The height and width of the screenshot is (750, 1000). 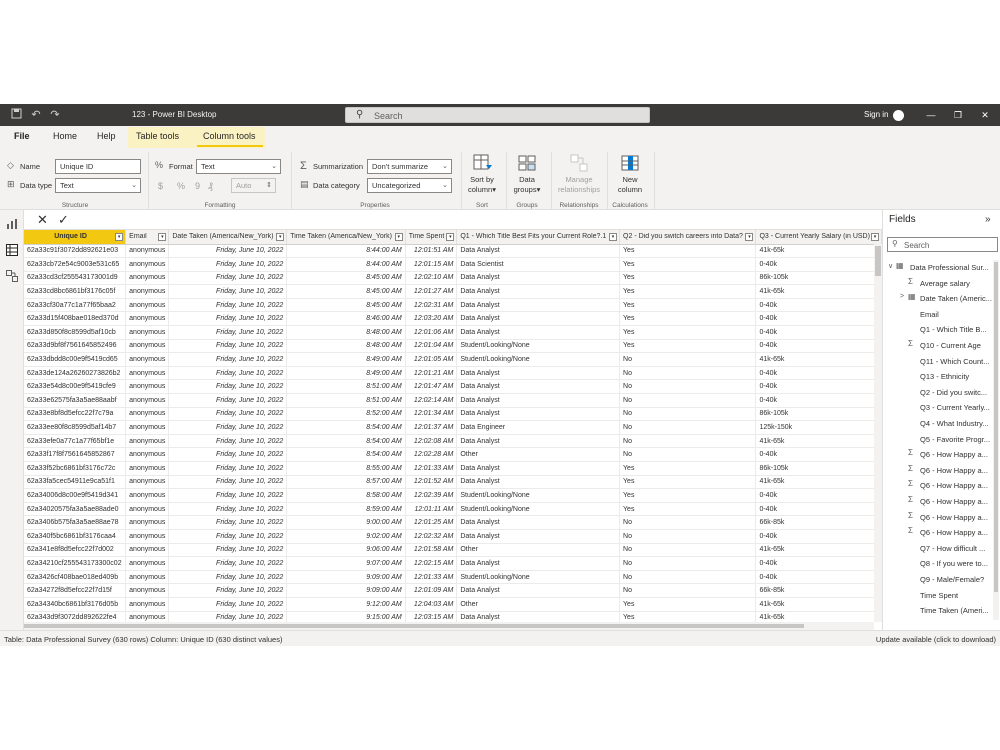 What do you see at coordinates (940, 595) in the screenshot?
I see `field-item: Time Spent` at bounding box center [940, 595].